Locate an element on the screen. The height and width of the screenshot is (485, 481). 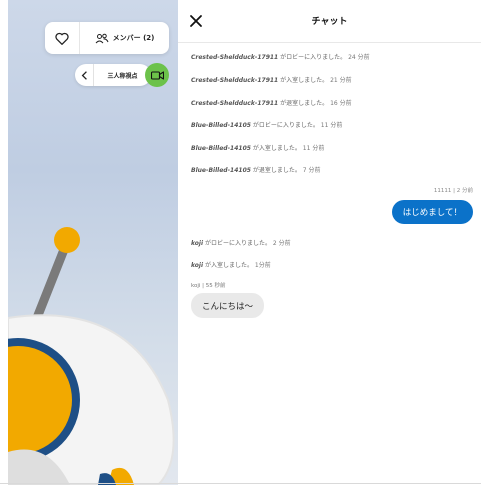
members-button: メンバー (2) is located at coordinates (124, 38).